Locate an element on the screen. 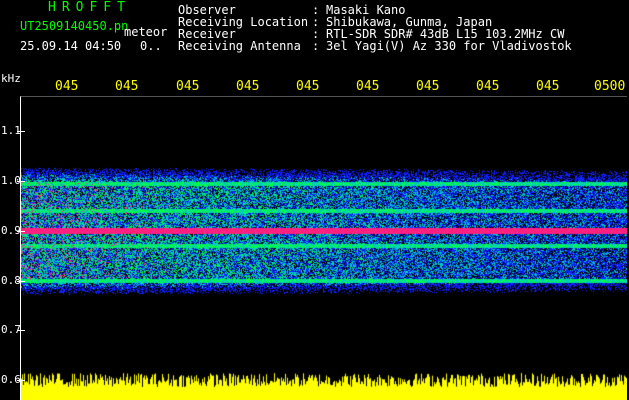 This screenshot has width=629, height=400. sequence-counter: 0.. is located at coordinates (151, 46).